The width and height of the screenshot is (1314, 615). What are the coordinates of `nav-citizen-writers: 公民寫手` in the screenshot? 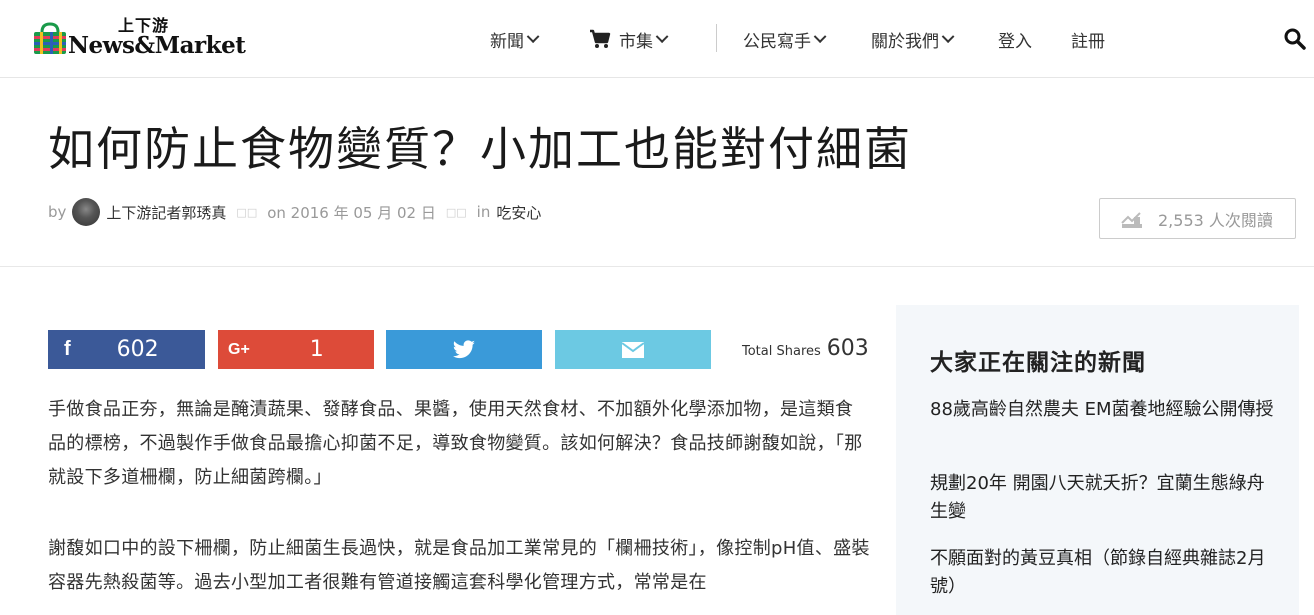 It's located at (785, 39).